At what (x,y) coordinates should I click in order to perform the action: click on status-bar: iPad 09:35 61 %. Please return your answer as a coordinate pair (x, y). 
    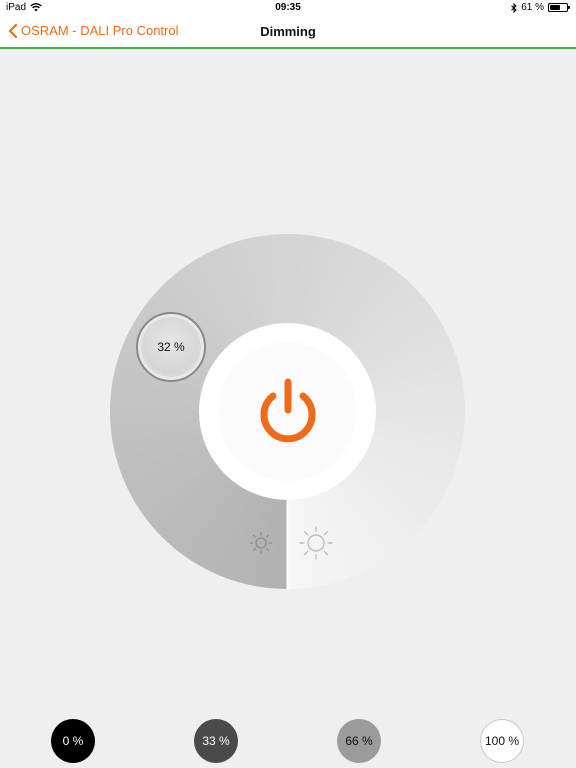
    Looking at the image, I should click on (288, 8).